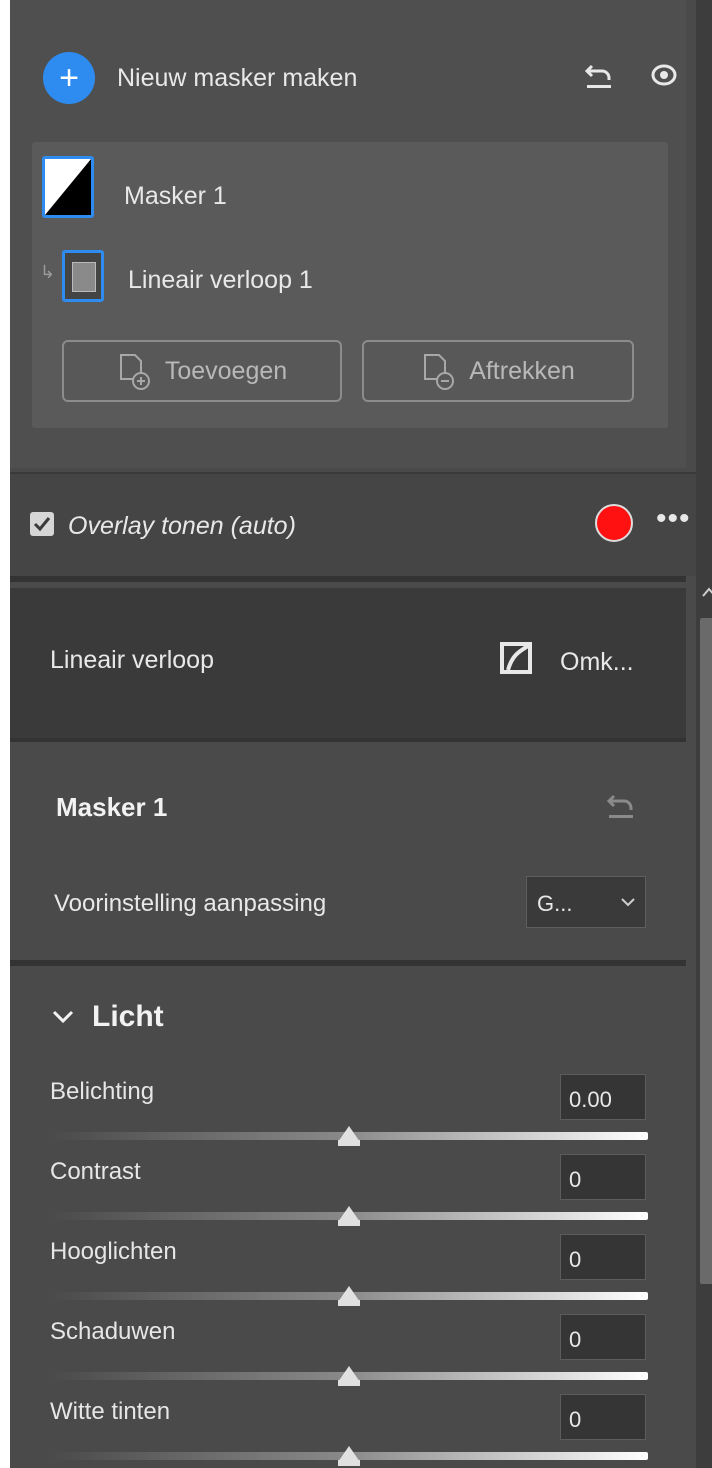 This screenshot has width=712, height=1468. What do you see at coordinates (603, 1097) in the screenshot?
I see `slider-value-input: 0.00` at bounding box center [603, 1097].